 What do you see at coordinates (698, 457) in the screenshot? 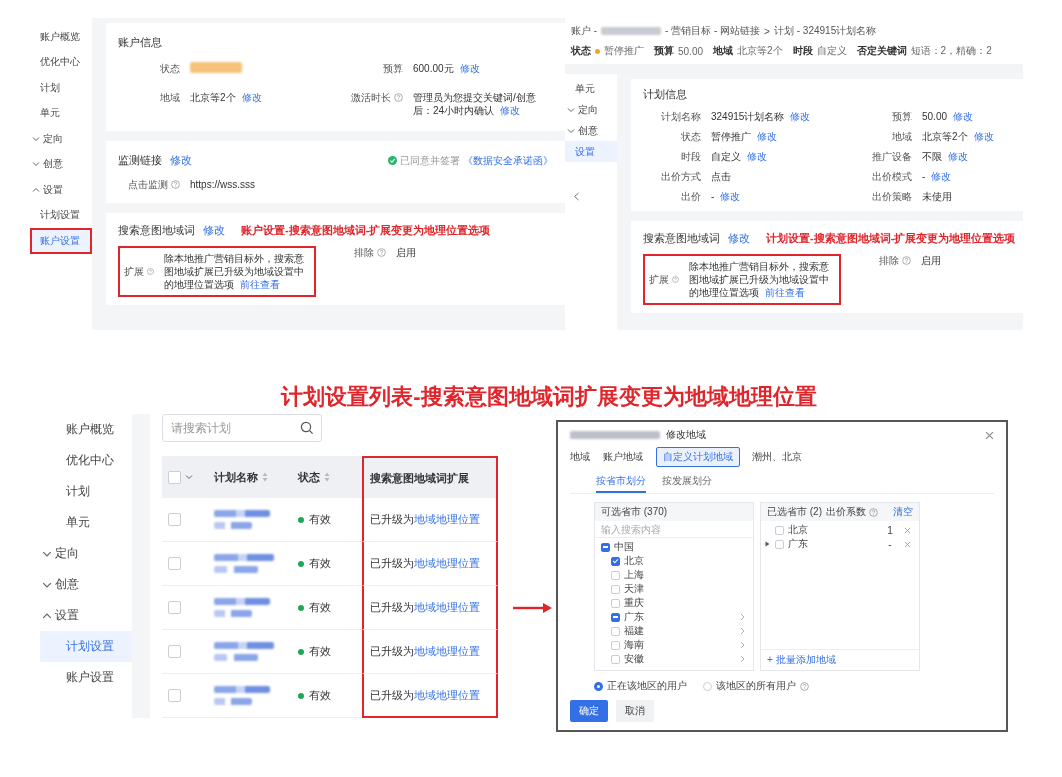
I see `scope-option: 自定义计划地域` at bounding box center [698, 457].